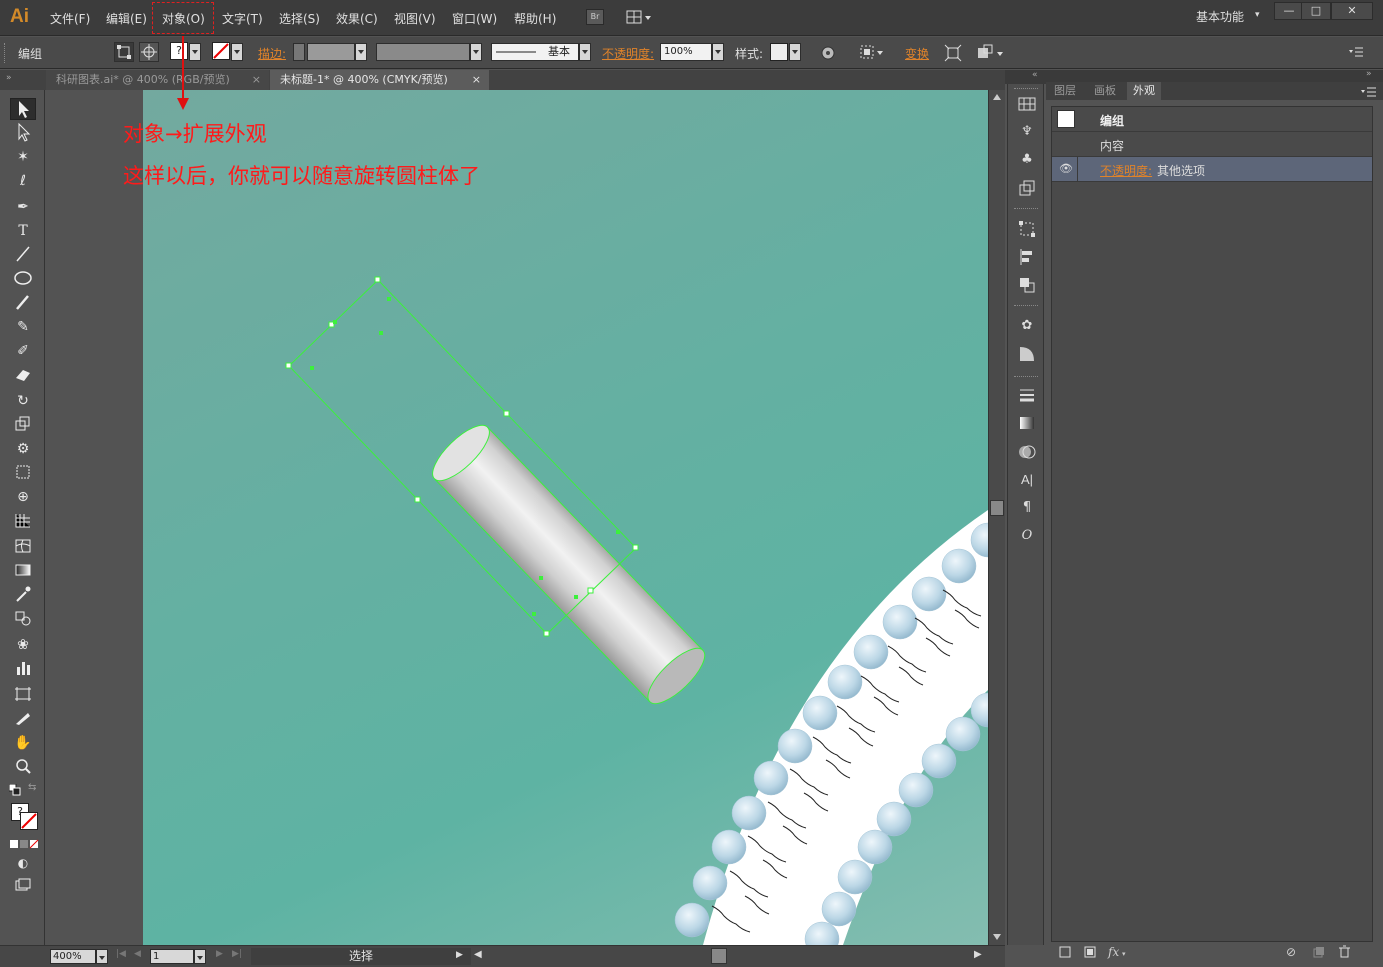  What do you see at coordinates (535, 52) in the screenshot?
I see `brush-profile-field: 基本` at bounding box center [535, 52].